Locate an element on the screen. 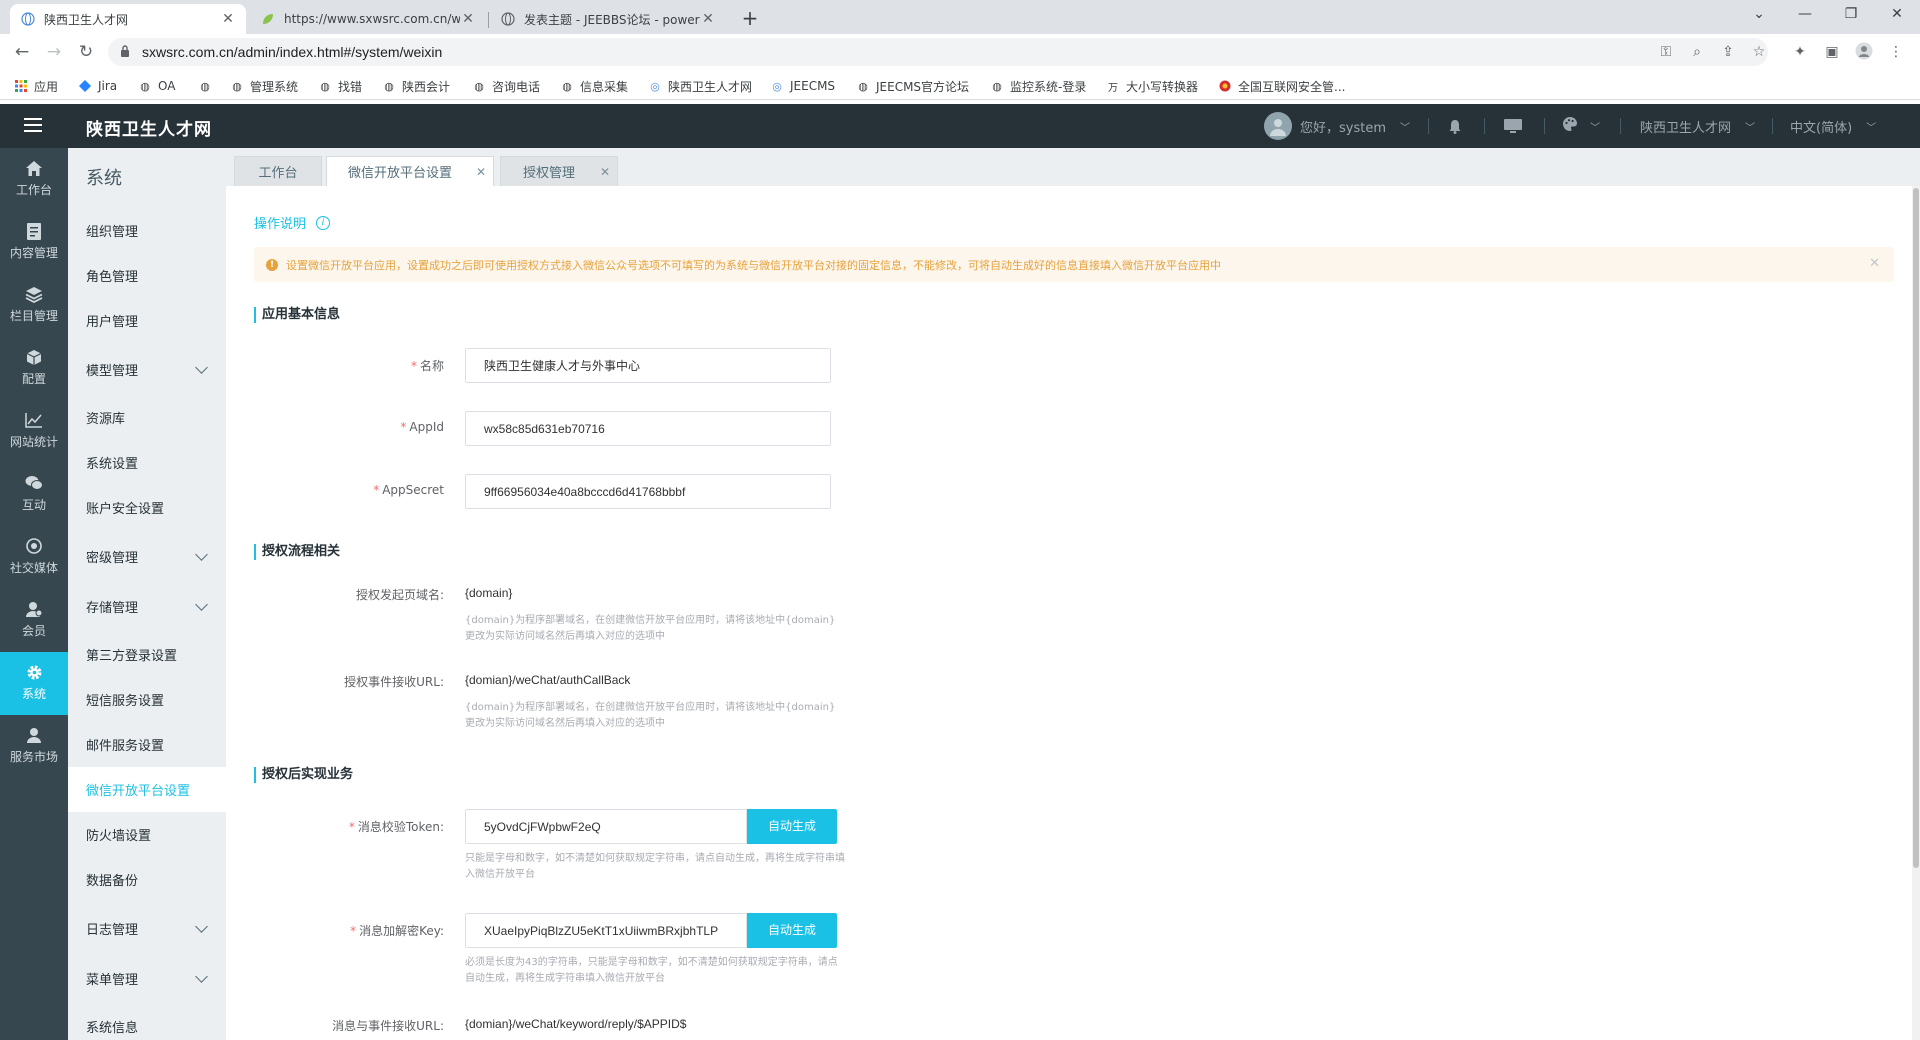  submenu-item-resource: 资源库 is located at coordinates (147, 417).